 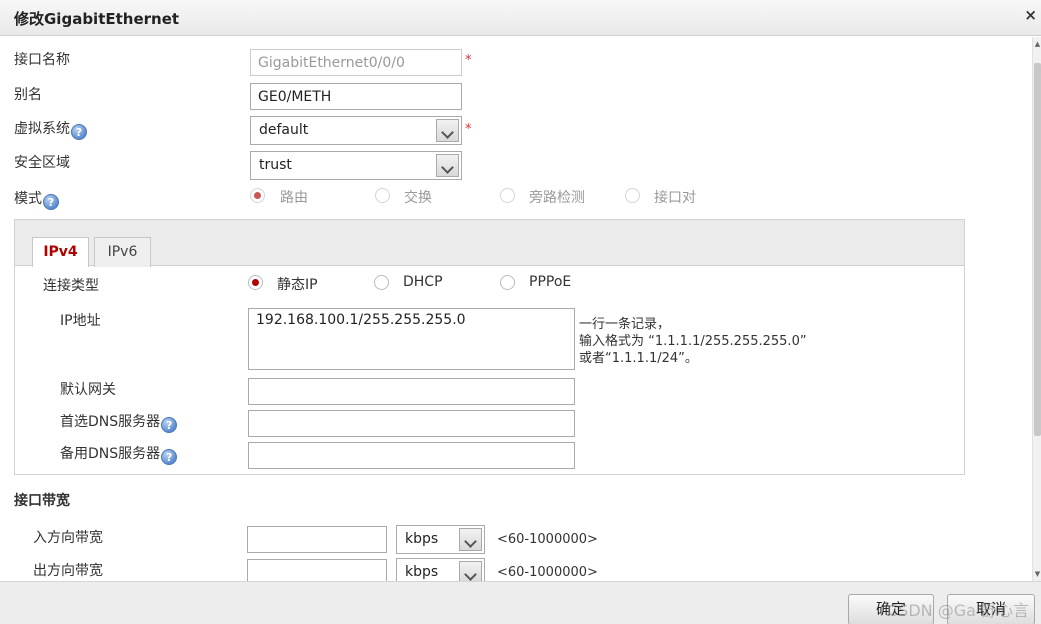 What do you see at coordinates (42, 129) in the screenshot?
I see `vsys-label-text: 虚拟系统` at bounding box center [42, 129].